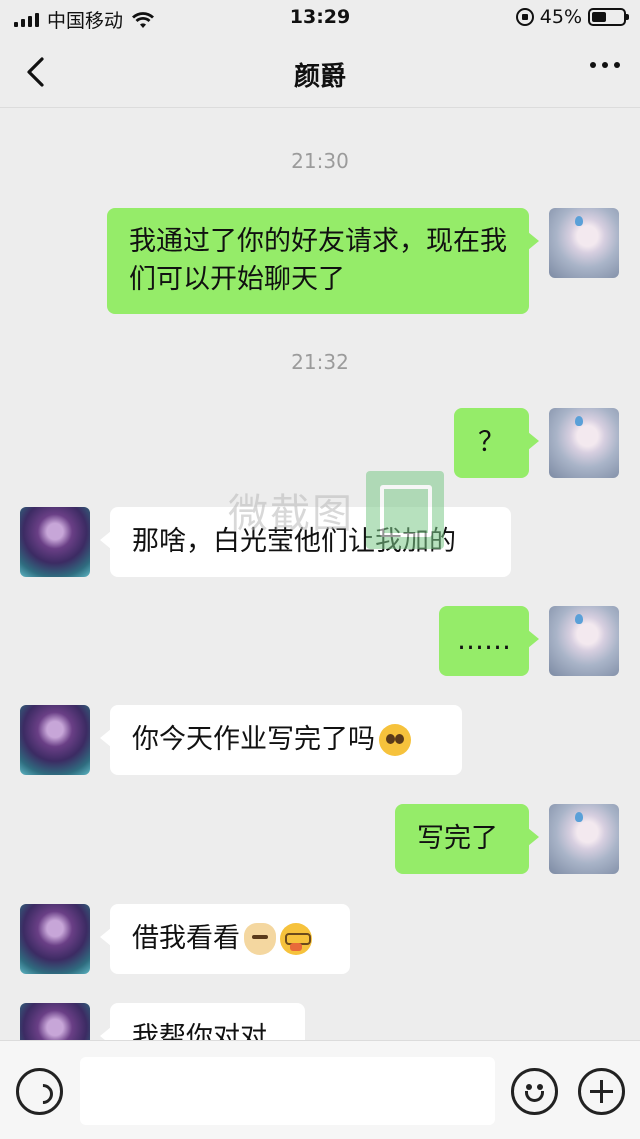 The height and width of the screenshot is (1139, 640). I want to click on watermark-text: 微截图, so click(291, 514).